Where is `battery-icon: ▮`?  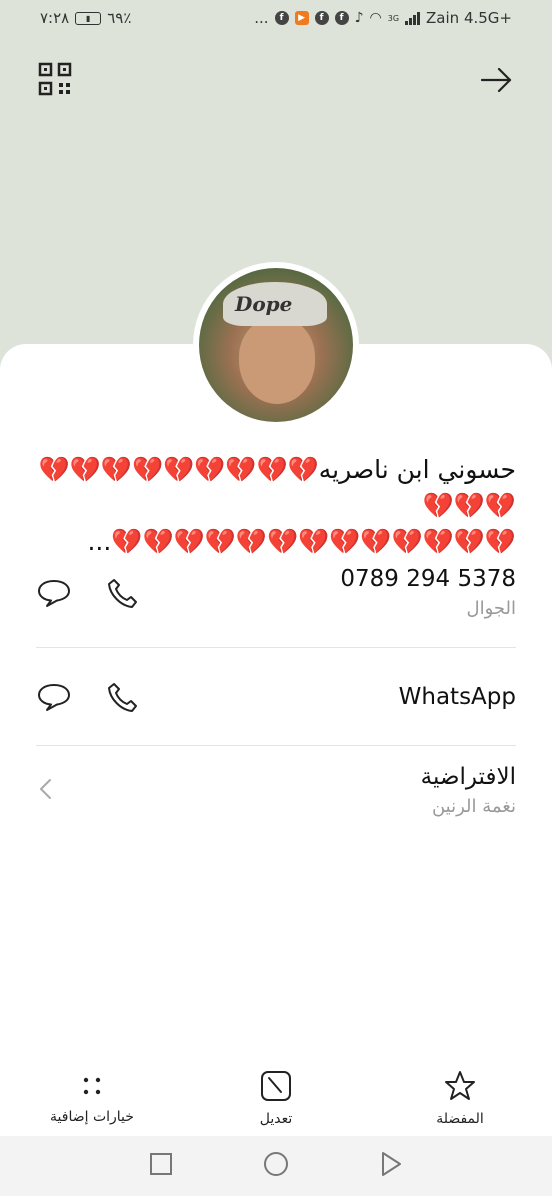
battery-icon: ▮ is located at coordinates (88, 18).